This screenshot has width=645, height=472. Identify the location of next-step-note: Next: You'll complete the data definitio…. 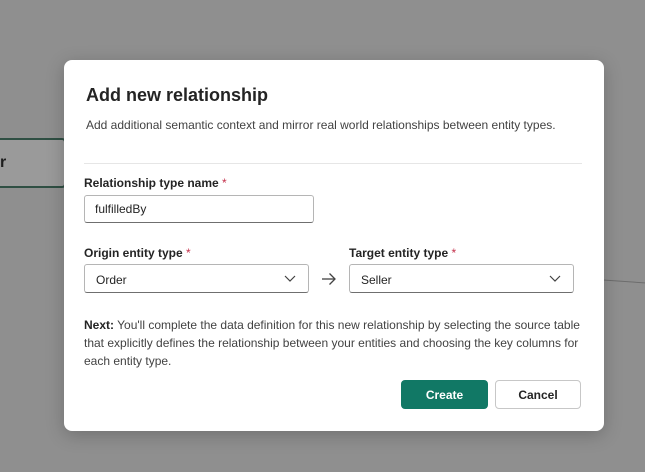
(334, 343).